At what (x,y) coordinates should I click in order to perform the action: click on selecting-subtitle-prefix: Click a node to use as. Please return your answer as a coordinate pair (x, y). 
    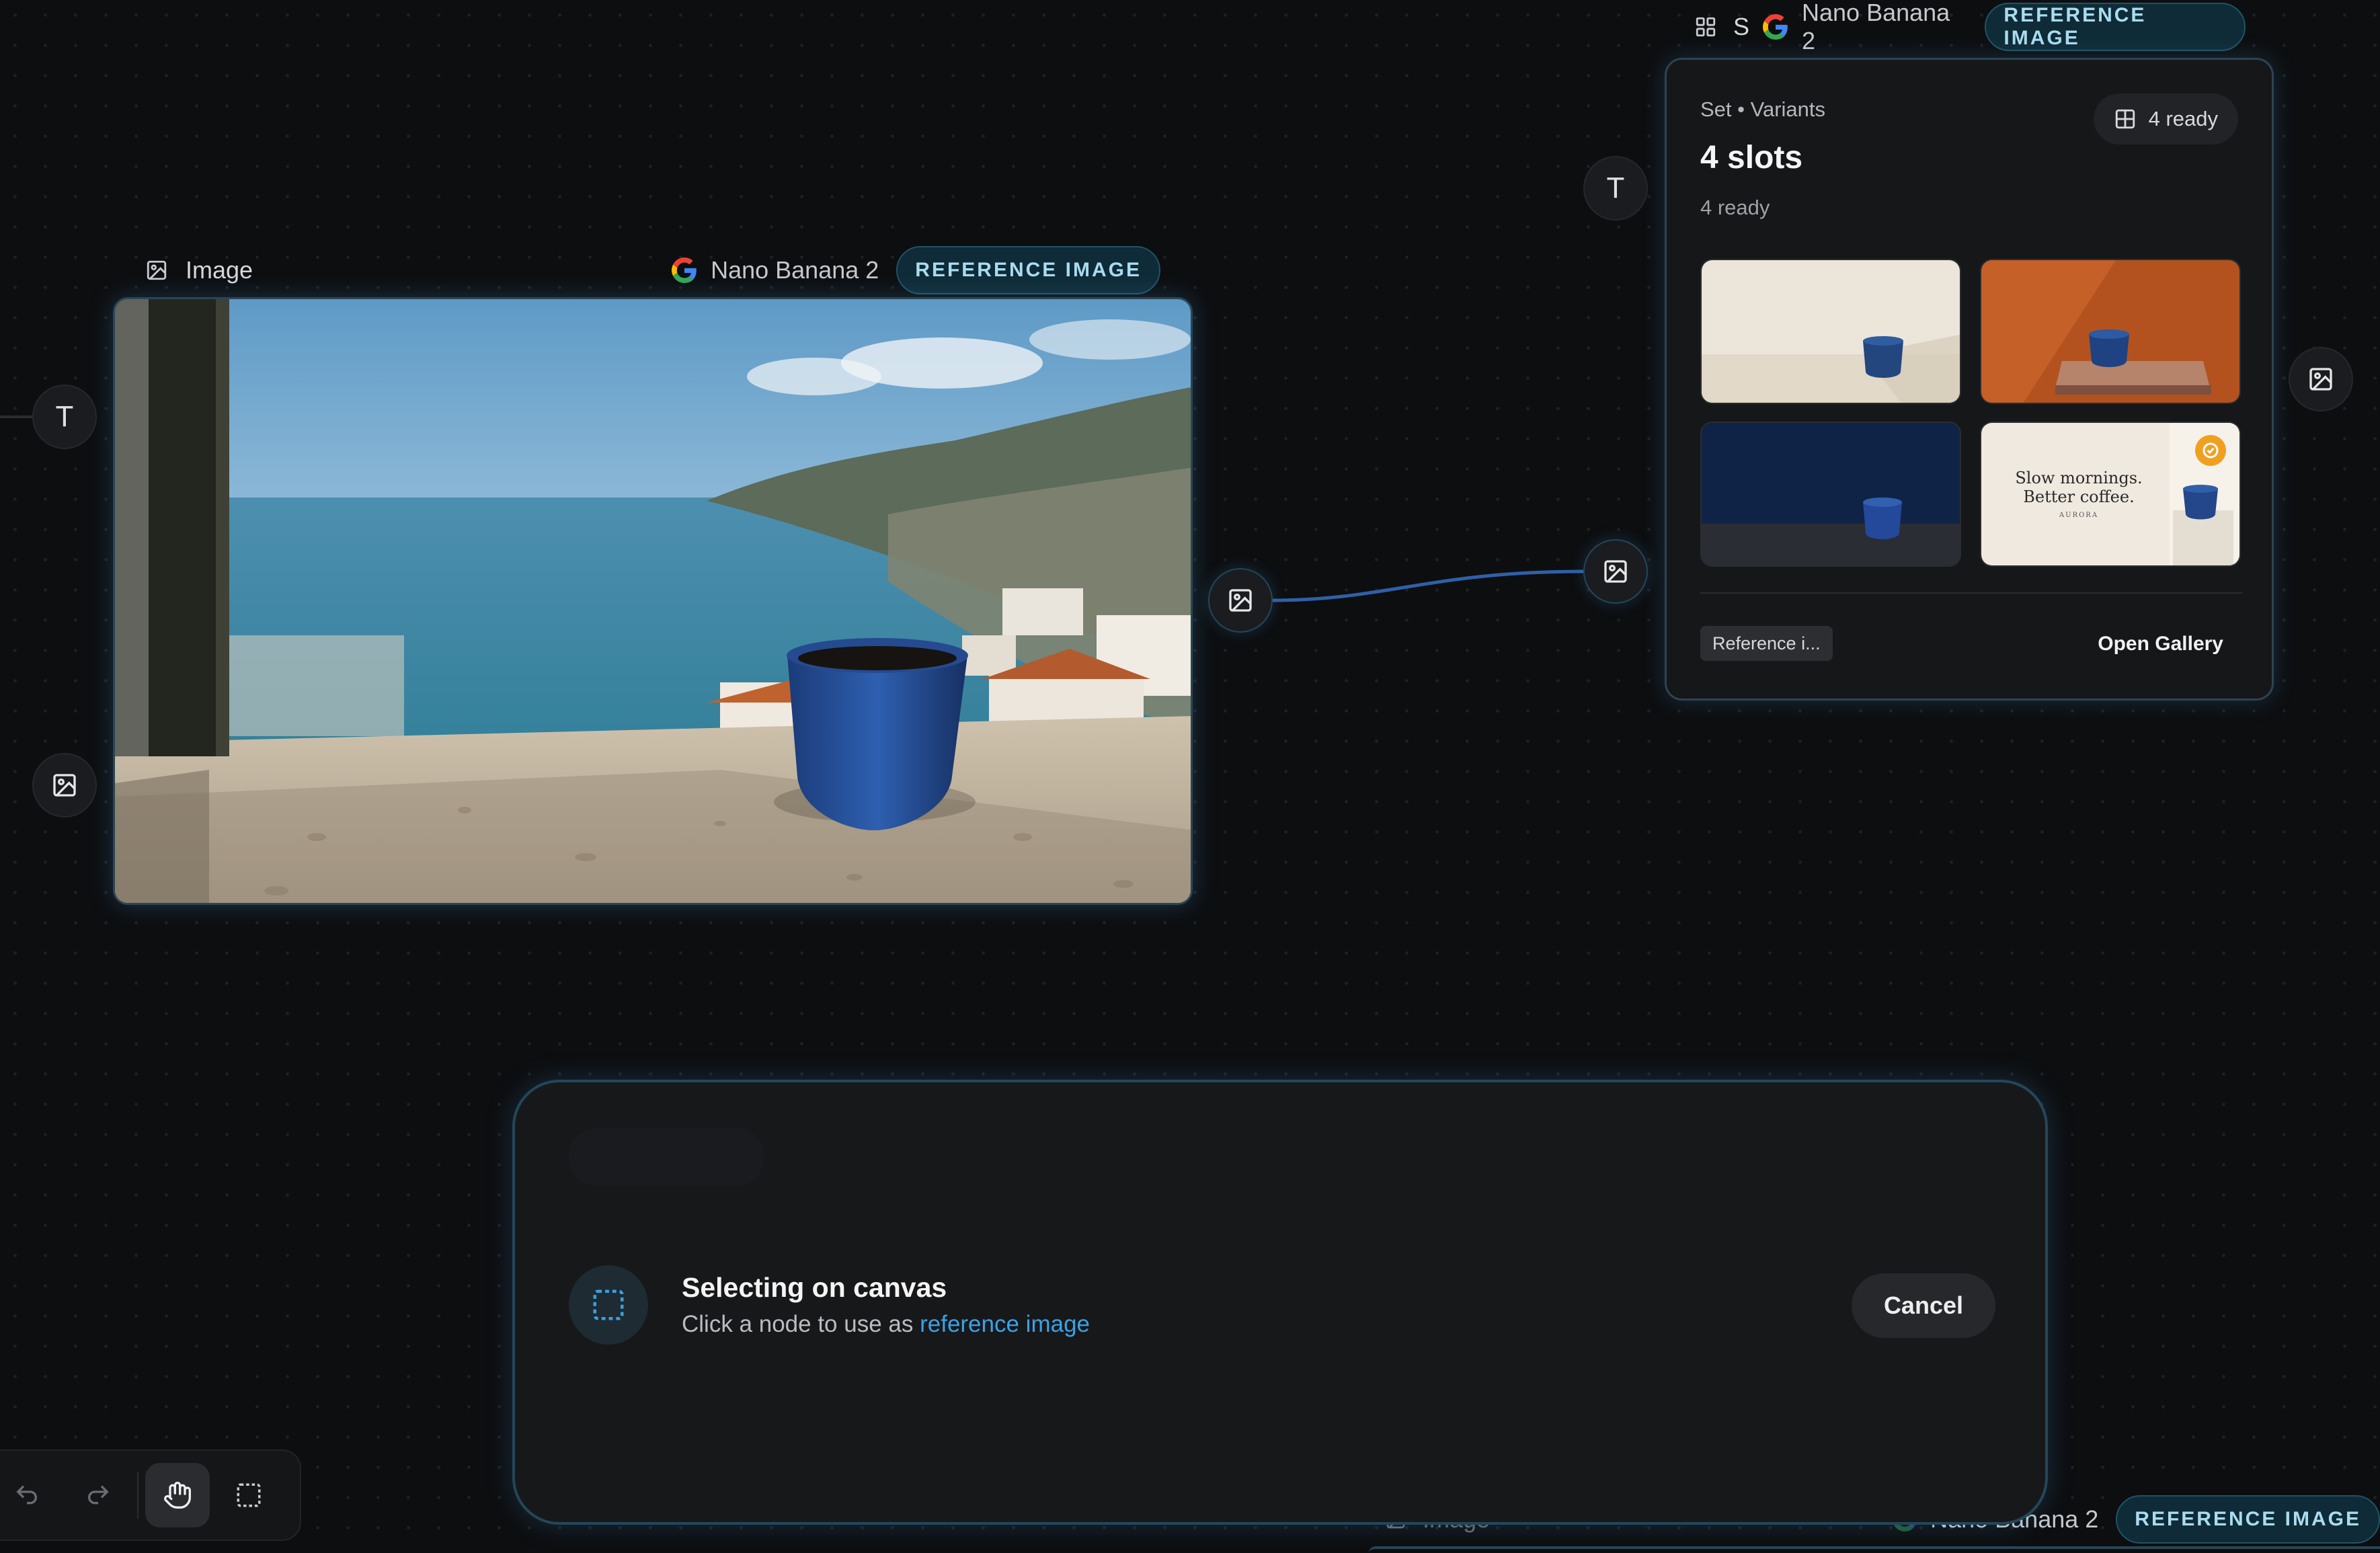
    Looking at the image, I should click on (801, 1324).